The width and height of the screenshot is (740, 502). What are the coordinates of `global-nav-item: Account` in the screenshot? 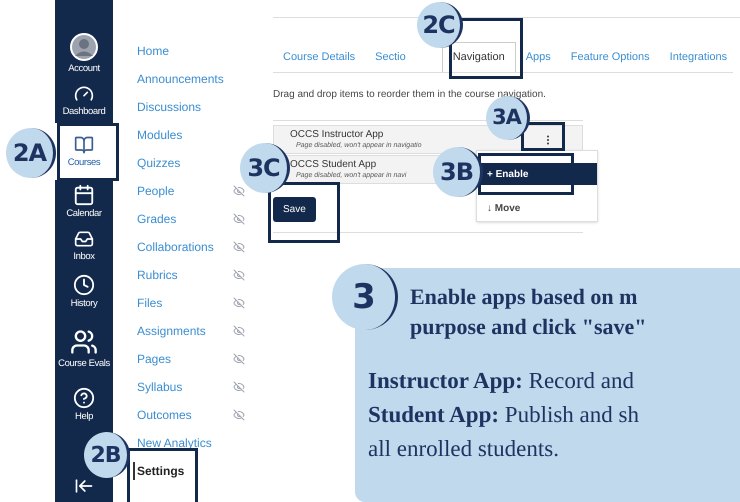 It's located at (84, 54).